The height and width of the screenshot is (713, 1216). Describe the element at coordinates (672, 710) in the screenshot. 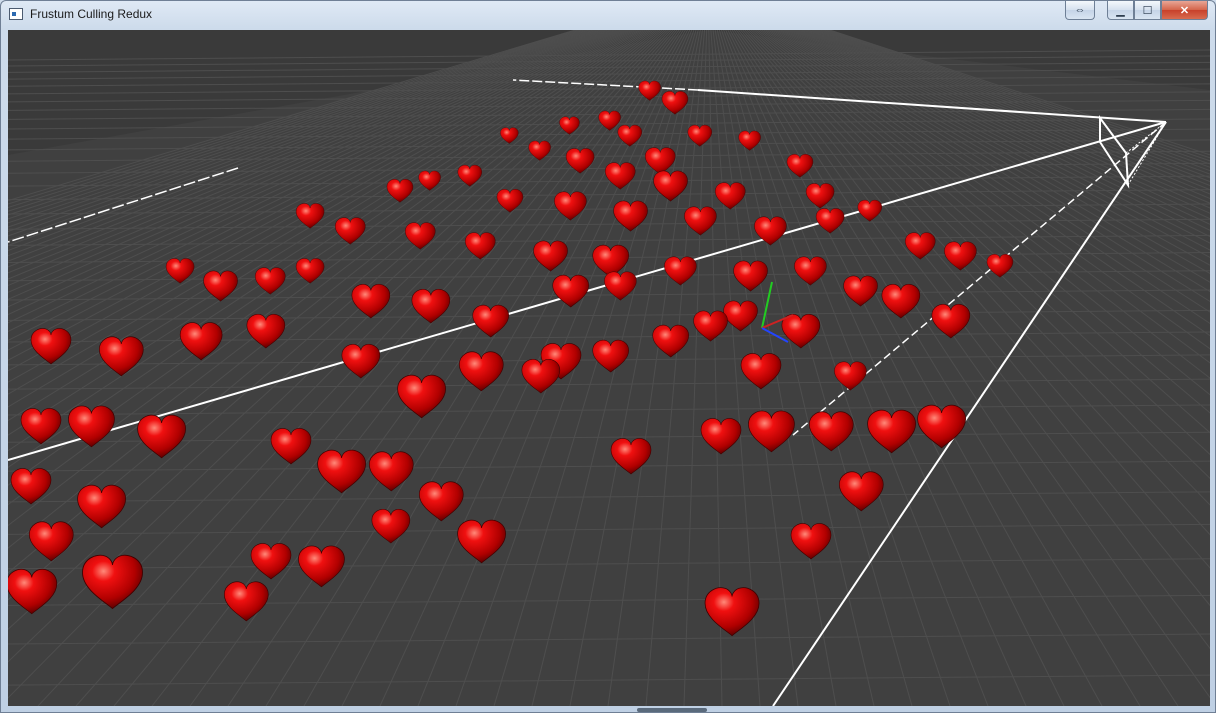

I see `resize-grip` at that location.